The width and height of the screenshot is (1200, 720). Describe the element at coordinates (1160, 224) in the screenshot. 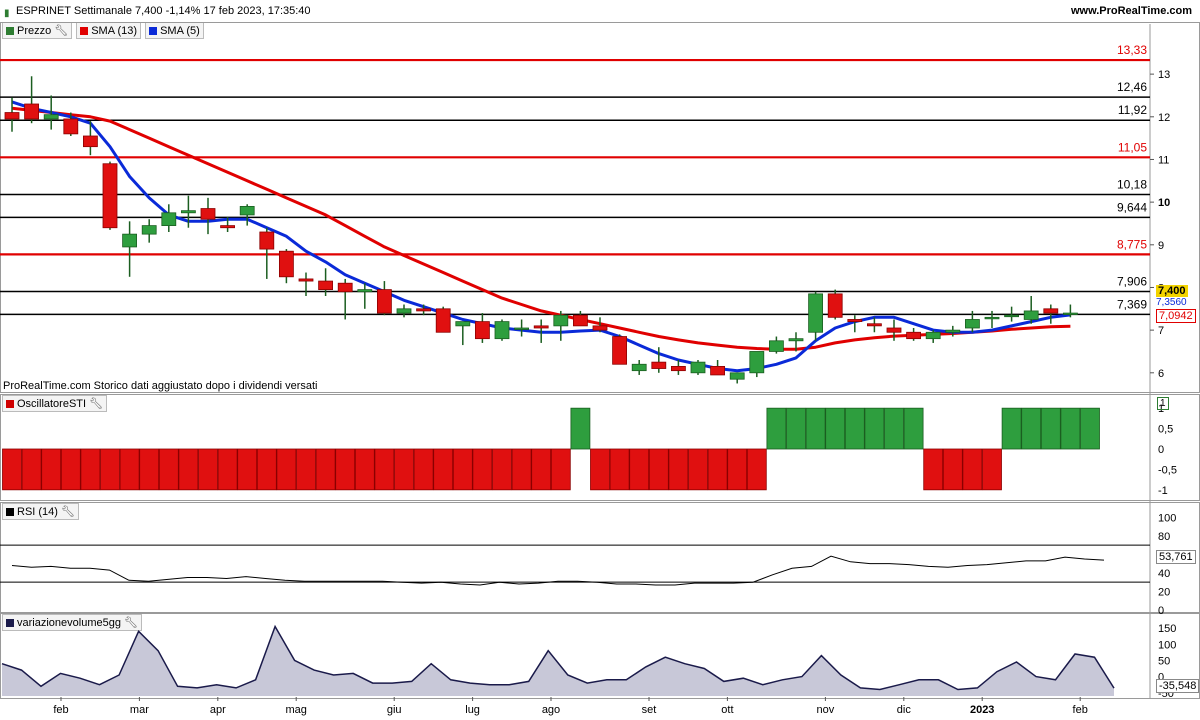

I see `price-axis: 678910111213` at that location.